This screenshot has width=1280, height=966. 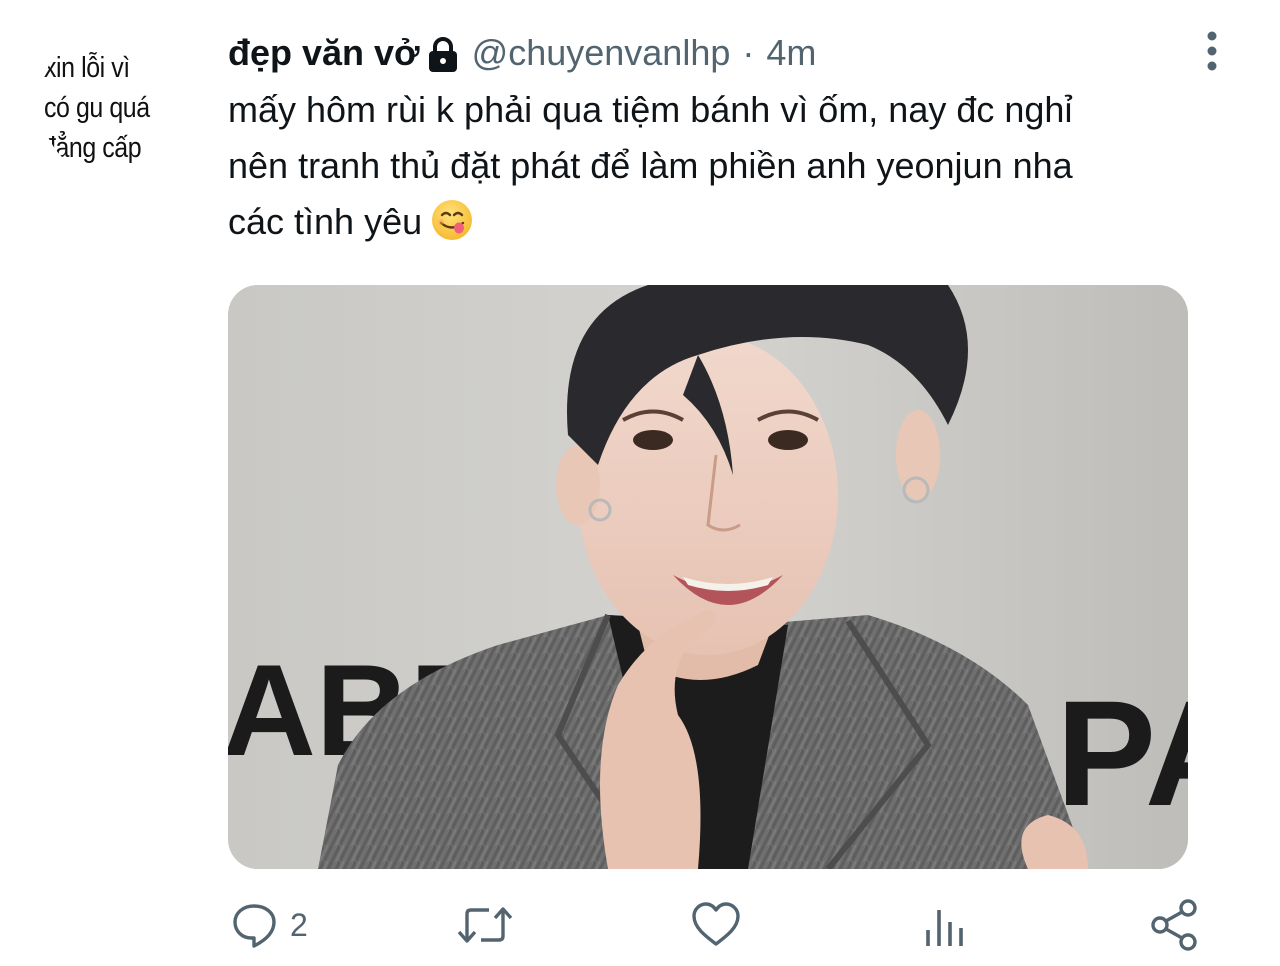 What do you see at coordinates (87, 68) in the screenshot?
I see `avatar-text-line: xin lỗi vì` at bounding box center [87, 68].